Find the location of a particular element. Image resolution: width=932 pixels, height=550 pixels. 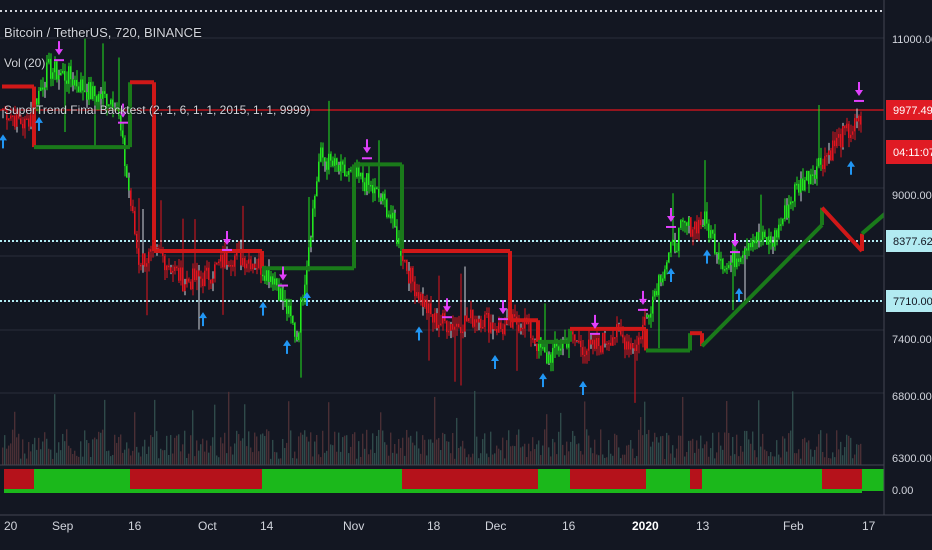

price-tick-7400: 7400.00 is located at coordinates (912, 340).